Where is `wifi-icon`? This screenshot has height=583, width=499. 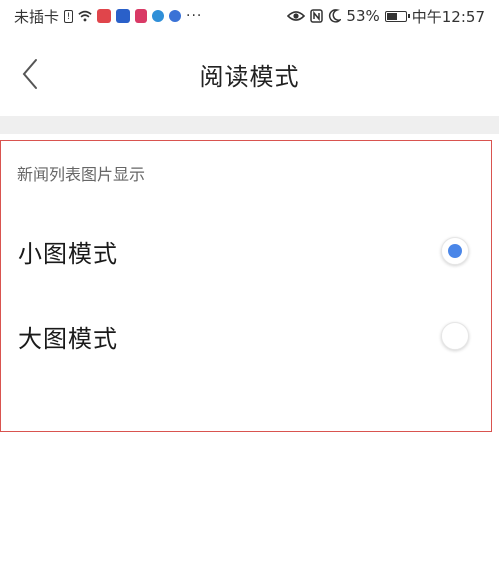
wifi-icon is located at coordinates (85, 16).